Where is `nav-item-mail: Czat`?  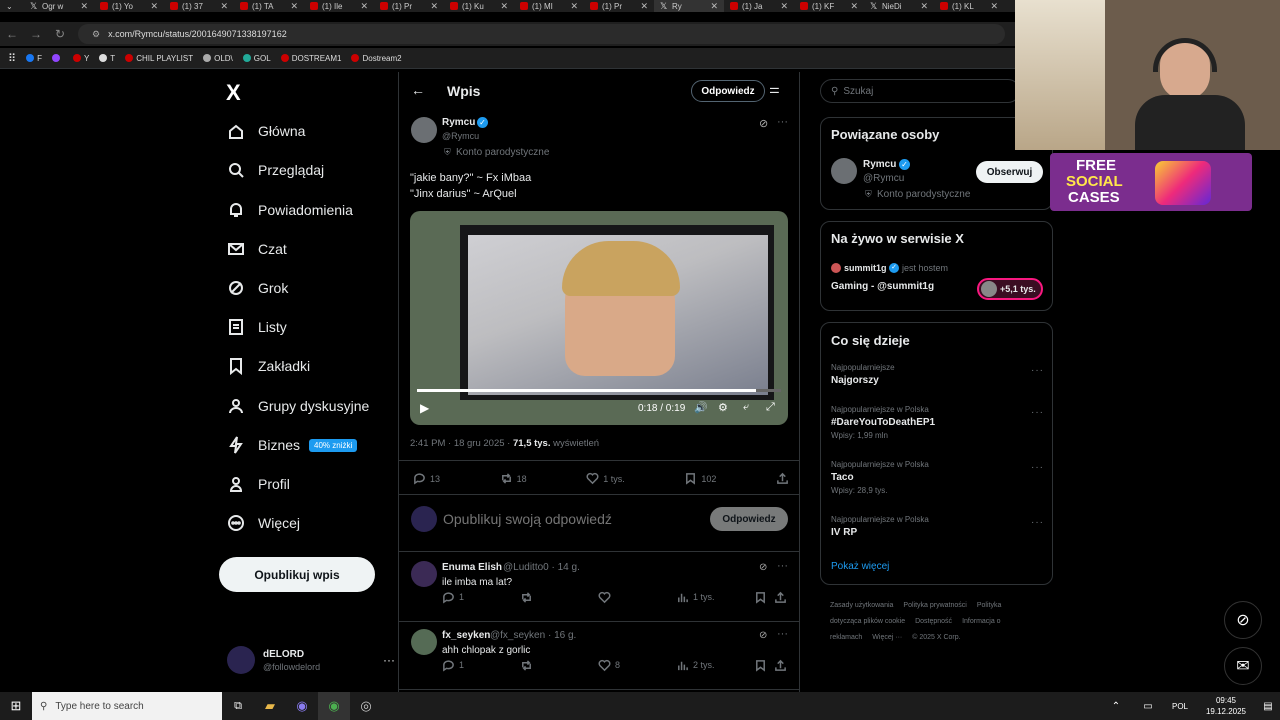
nav-item-mail: Czat is located at coordinates (257, 249).